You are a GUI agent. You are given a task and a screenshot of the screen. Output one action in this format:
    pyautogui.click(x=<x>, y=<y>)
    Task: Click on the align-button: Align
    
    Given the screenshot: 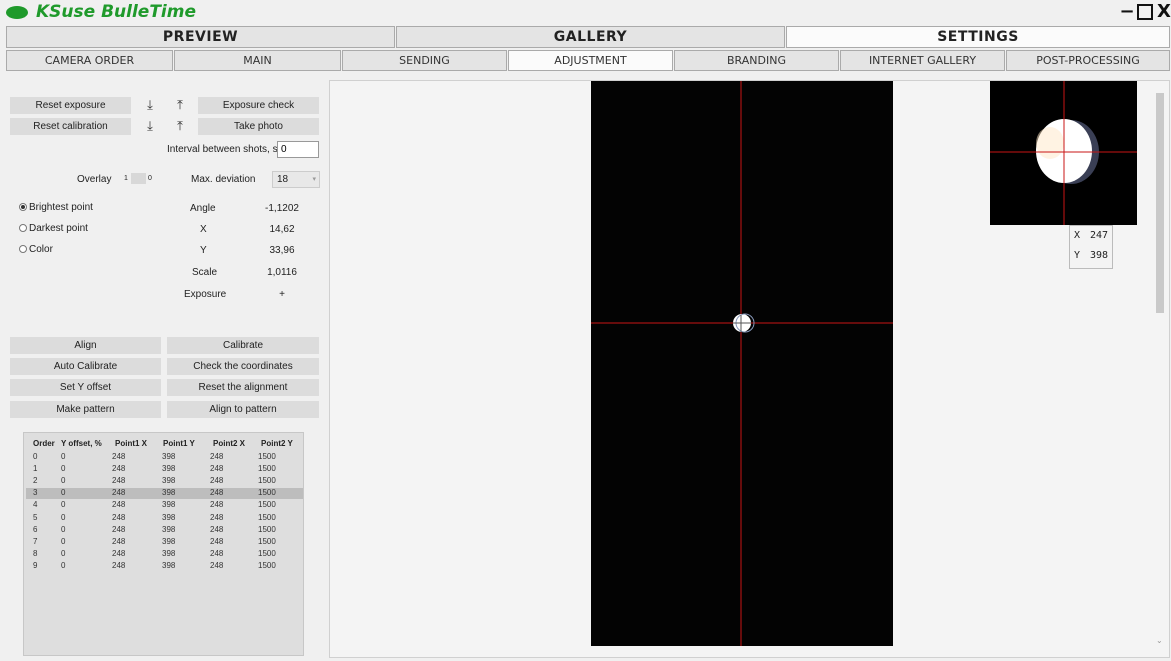 What is the action you would take?
    pyautogui.click(x=85, y=345)
    